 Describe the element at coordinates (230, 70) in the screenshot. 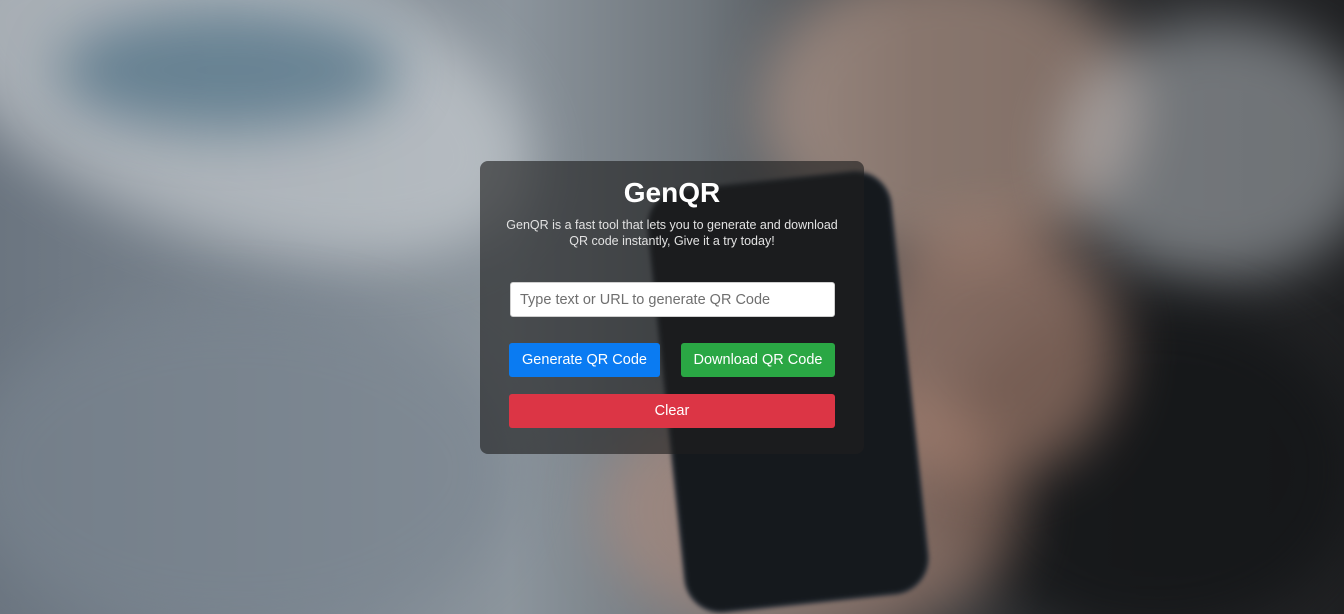

I see `background-blur-shape` at that location.